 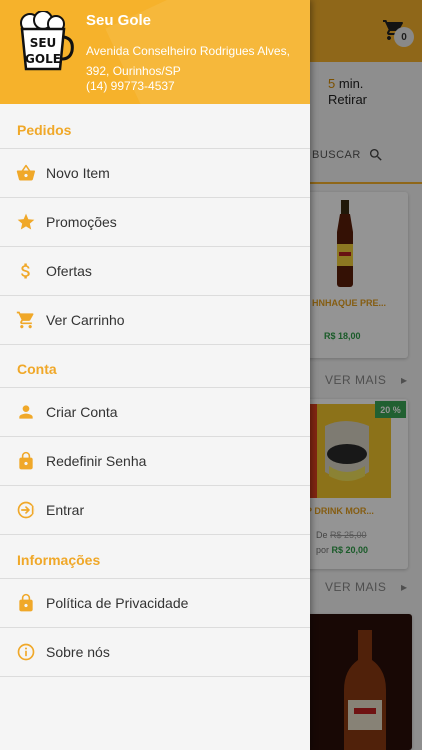 What do you see at coordinates (117, 603) in the screenshot?
I see `menu-item-label: Política de Privacidade` at bounding box center [117, 603].